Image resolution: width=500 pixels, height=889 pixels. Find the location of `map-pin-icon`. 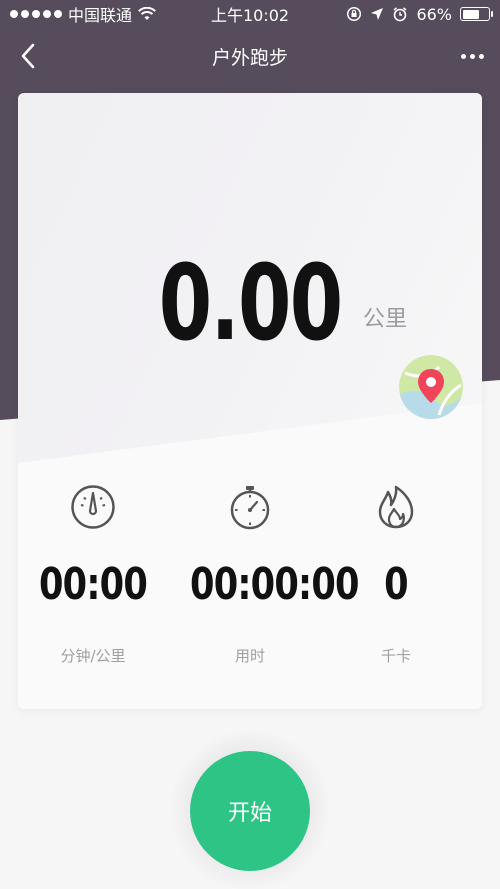

map-pin-icon is located at coordinates (431, 387).